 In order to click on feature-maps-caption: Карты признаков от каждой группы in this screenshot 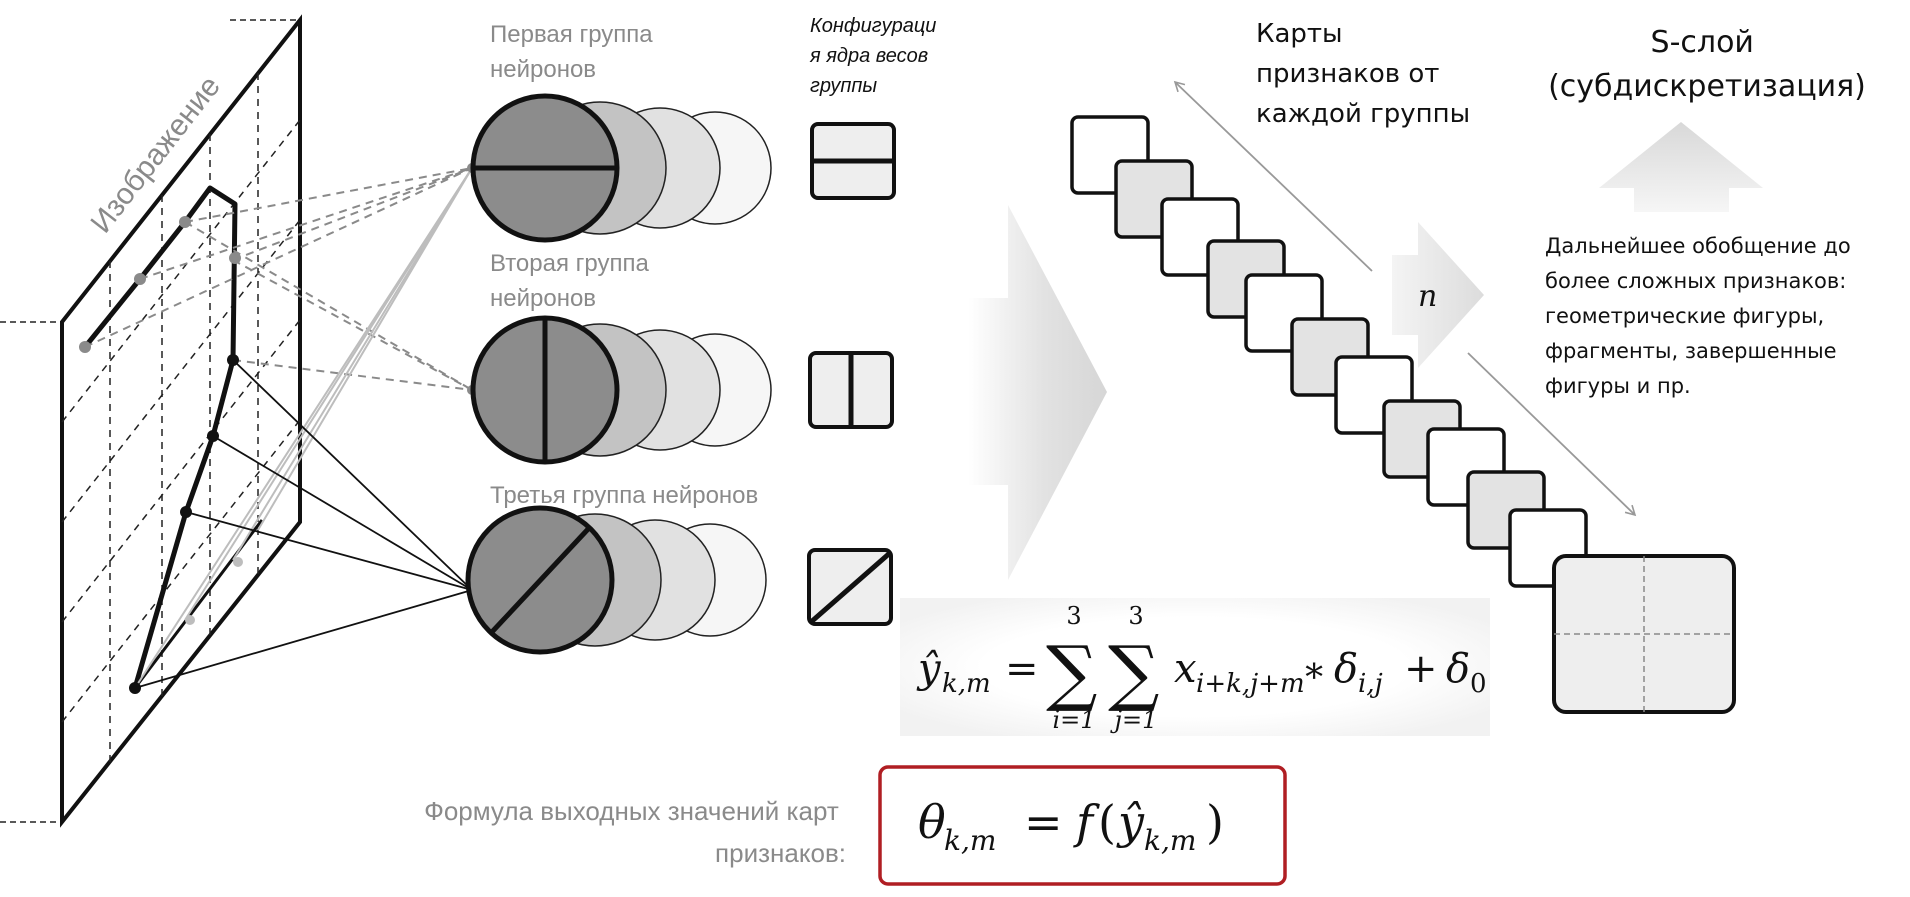, I will do `click(1363, 74)`.